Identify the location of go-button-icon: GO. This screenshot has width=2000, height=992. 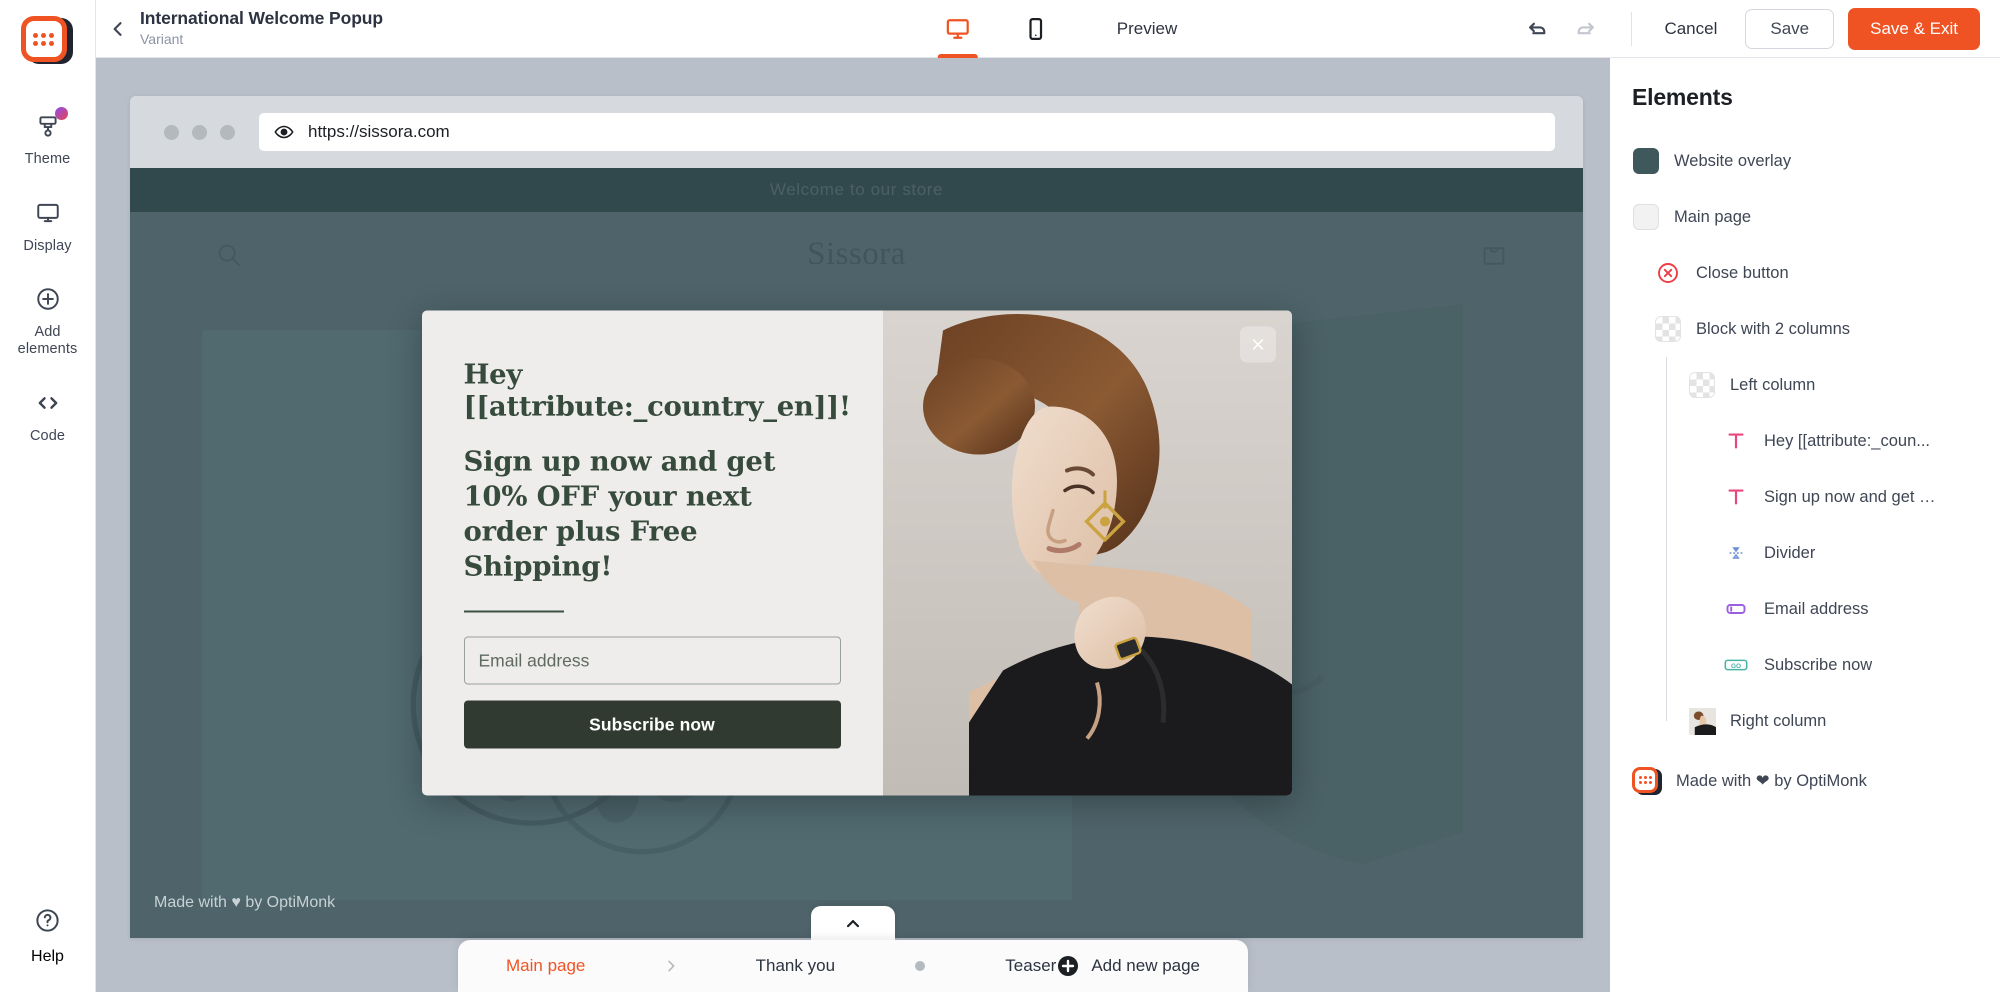
(1736, 665).